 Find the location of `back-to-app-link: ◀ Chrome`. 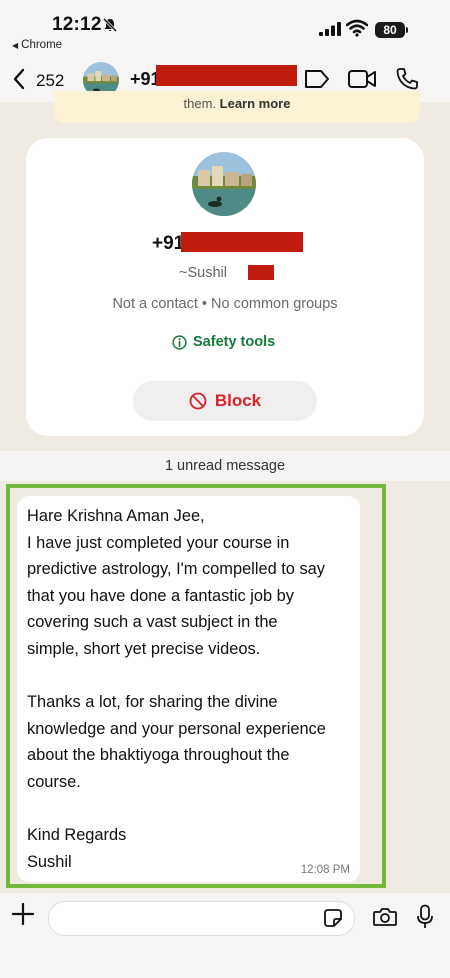

back-to-app-link: ◀ Chrome is located at coordinates (37, 45).